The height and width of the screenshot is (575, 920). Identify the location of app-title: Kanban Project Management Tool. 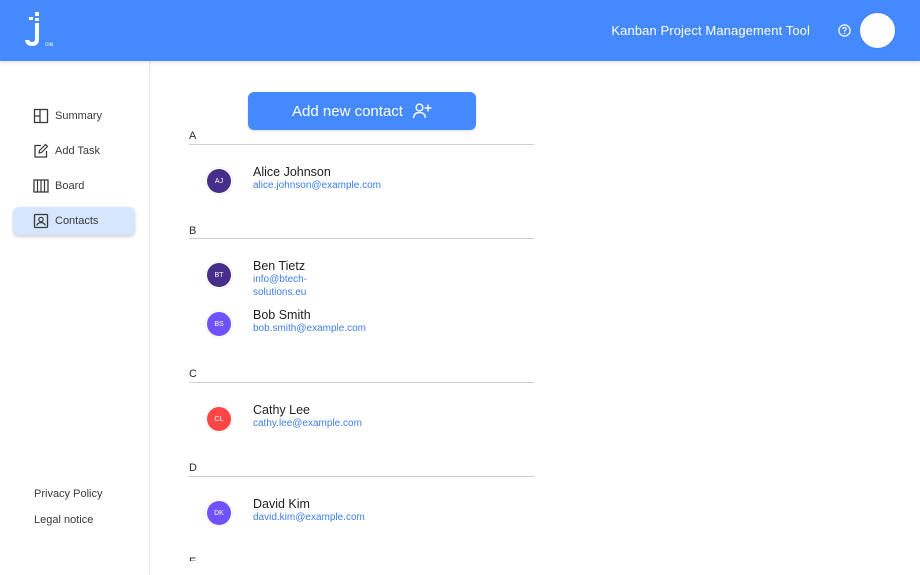
(710, 30).